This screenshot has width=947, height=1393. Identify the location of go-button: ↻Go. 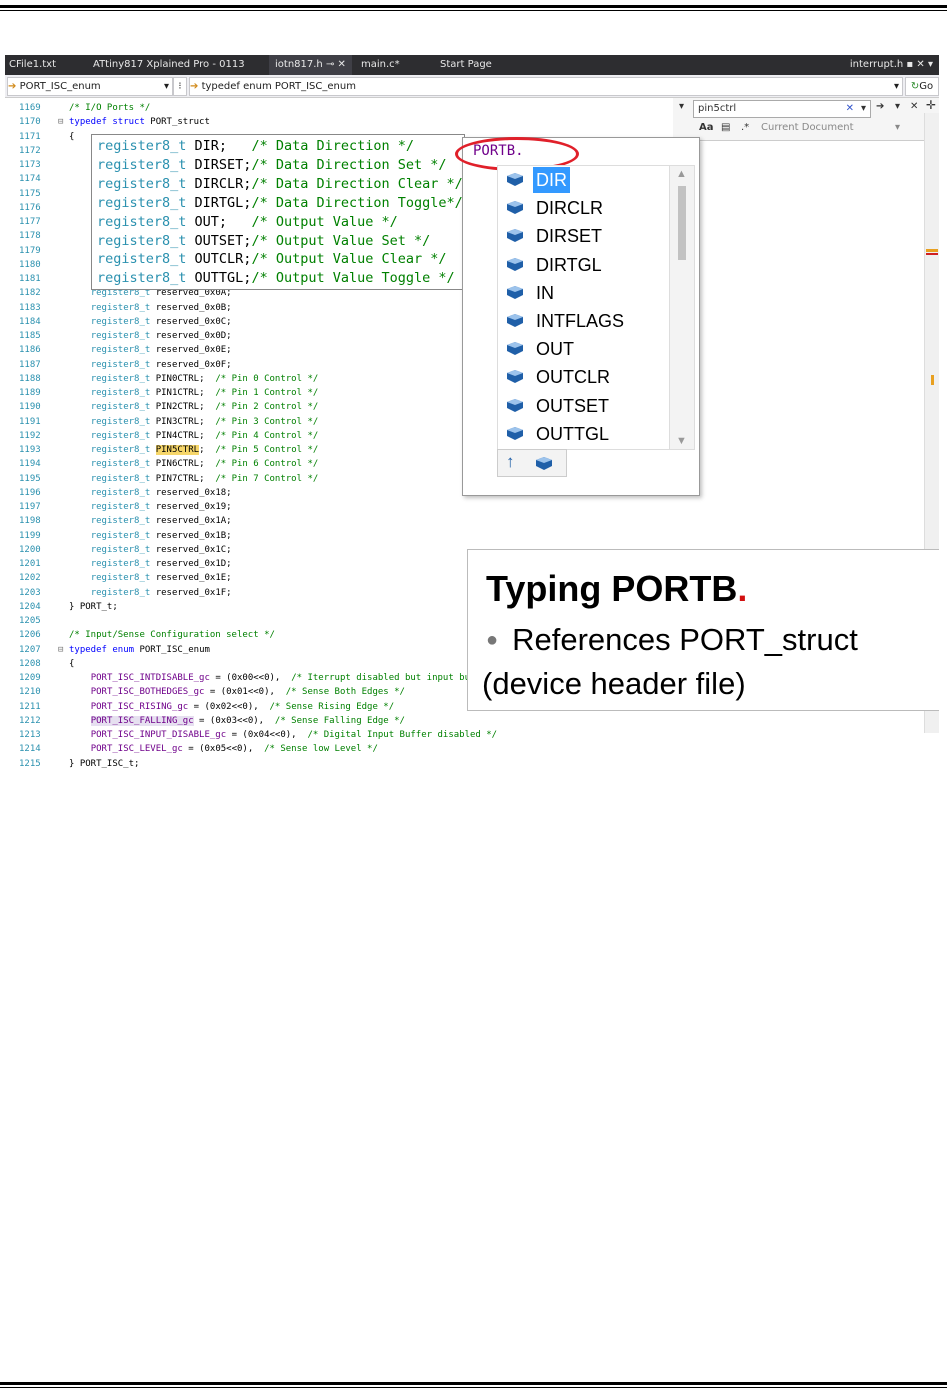
(922, 86).